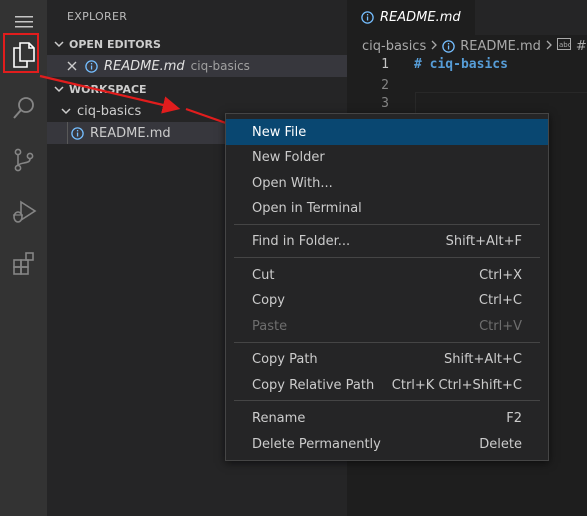 This screenshot has height=516, width=587. Describe the element at coordinates (270, 326) in the screenshot. I see `menu-item-label: Paste` at that location.